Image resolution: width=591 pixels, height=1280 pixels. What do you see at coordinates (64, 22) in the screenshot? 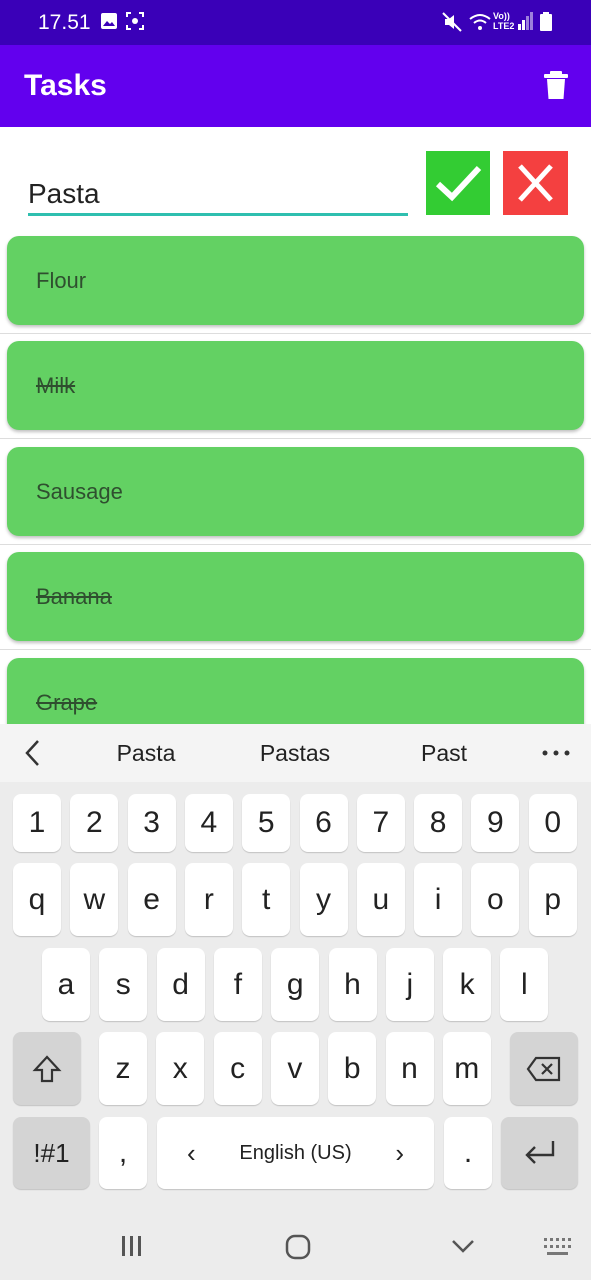
I see `status-time: 17.51` at bounding box center [64, 22].